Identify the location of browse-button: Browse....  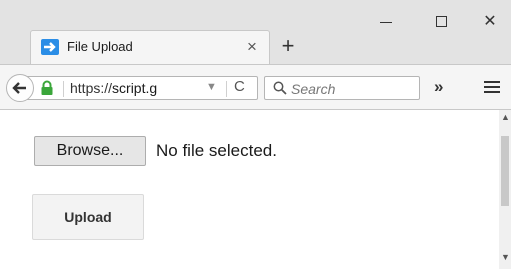
(90, 151).